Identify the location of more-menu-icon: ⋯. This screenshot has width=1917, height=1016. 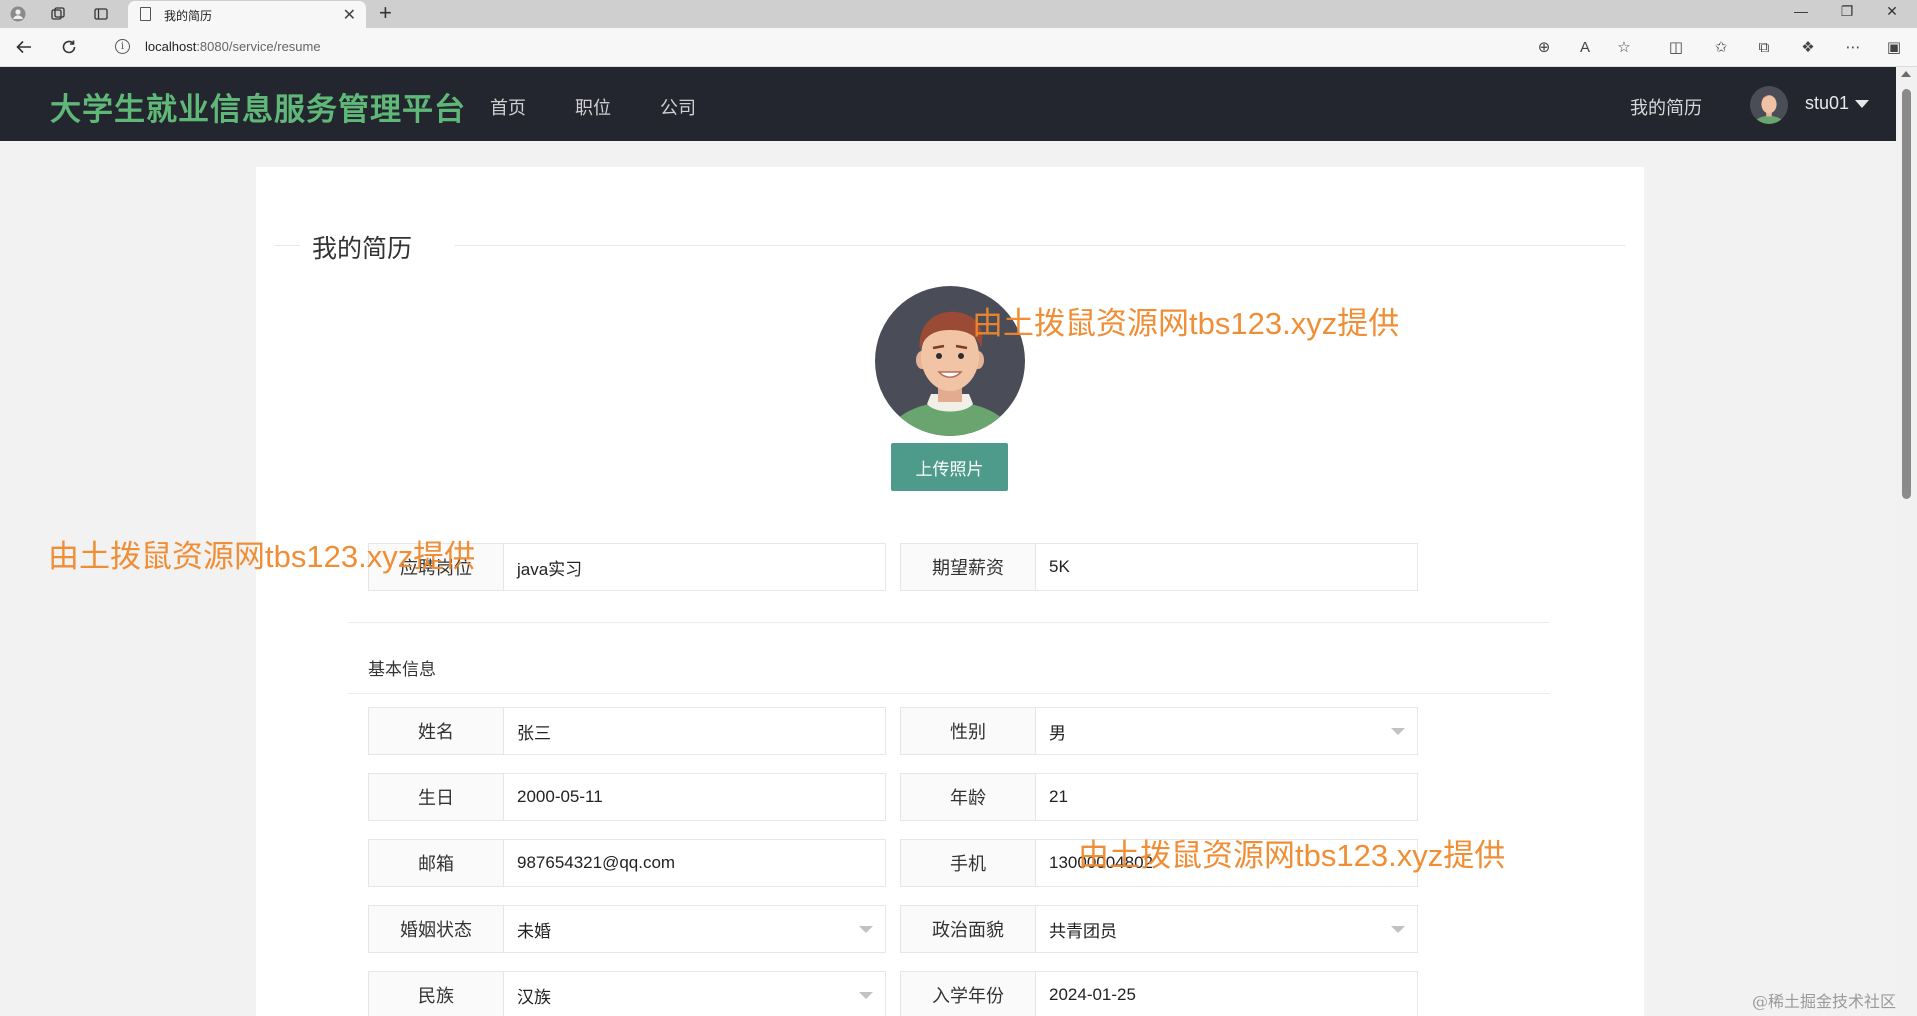
(1853, 48).